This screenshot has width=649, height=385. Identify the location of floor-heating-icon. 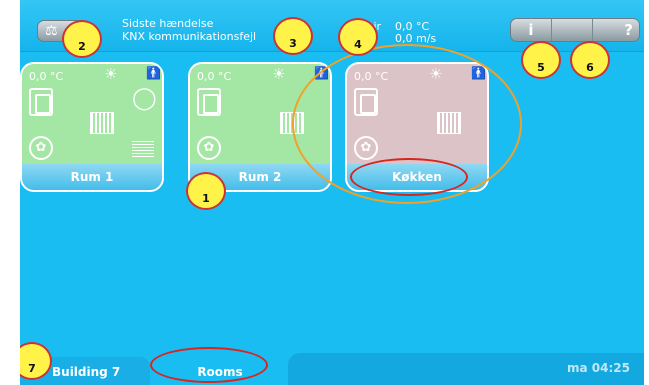
(143, 148).